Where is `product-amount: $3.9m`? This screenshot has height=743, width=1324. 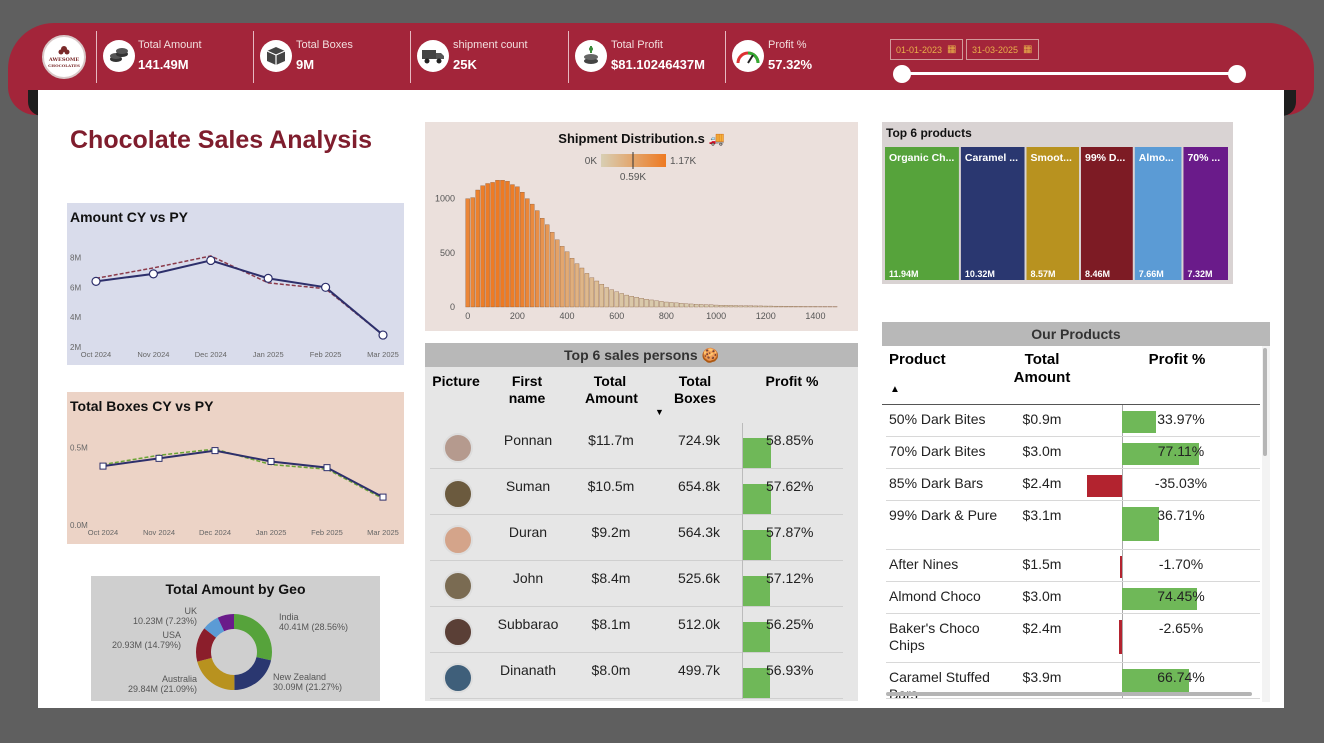 product-amount: $3.9m is located at coordinates (1042, 677).